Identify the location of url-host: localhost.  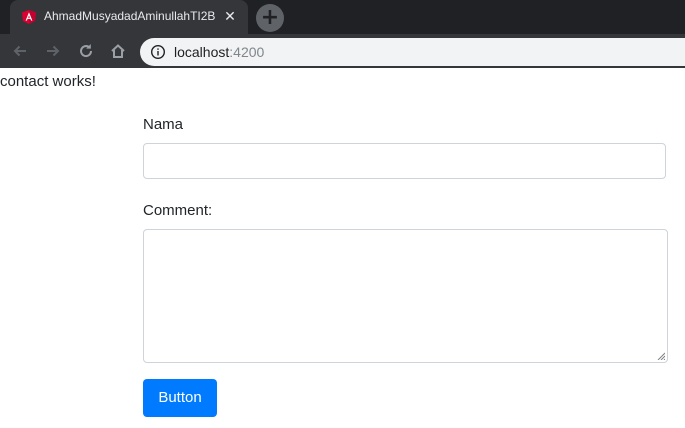
(202, 52).